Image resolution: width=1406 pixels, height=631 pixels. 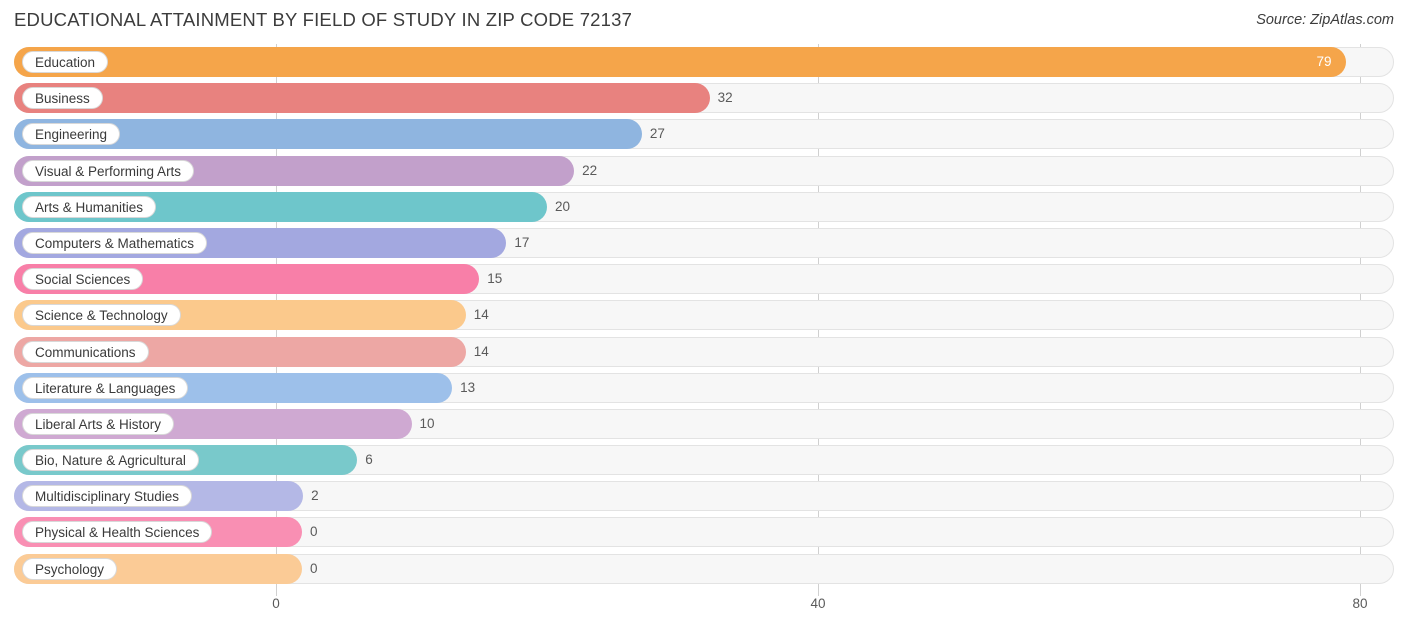 I want to click on bar-value-label: 10, so click(x=427, y=423).